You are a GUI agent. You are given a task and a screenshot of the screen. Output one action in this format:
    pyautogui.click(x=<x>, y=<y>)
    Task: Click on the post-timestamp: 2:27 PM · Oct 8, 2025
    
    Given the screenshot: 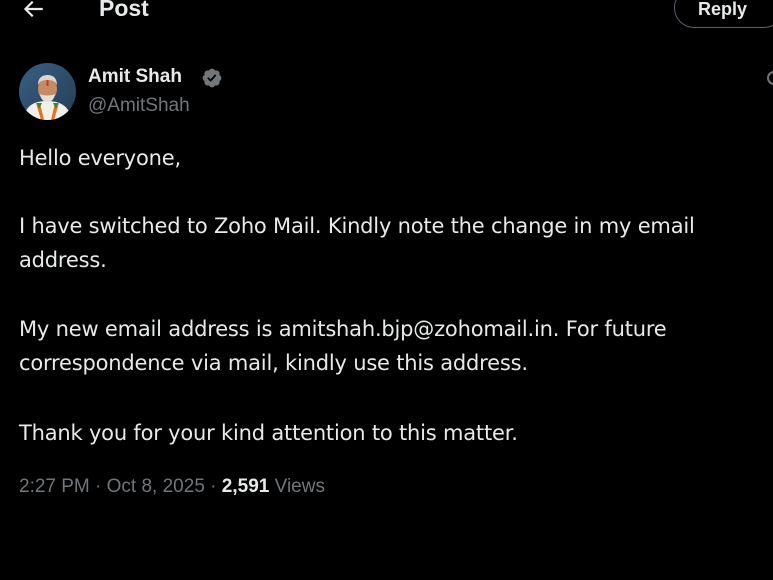 What is the action you would take?
    pyautogui.click(x=112, y=486)
    